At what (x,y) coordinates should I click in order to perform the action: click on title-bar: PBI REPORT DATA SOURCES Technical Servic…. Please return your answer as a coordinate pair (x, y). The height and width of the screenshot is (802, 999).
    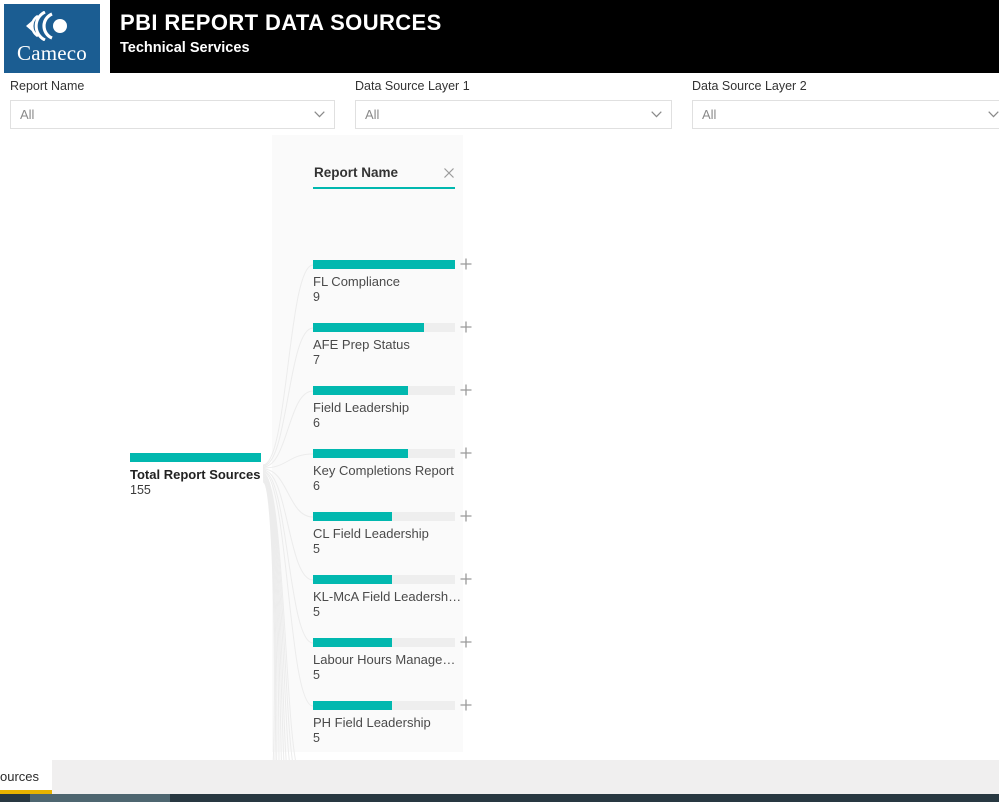
    Looking at the image, I should click on (554, 36).